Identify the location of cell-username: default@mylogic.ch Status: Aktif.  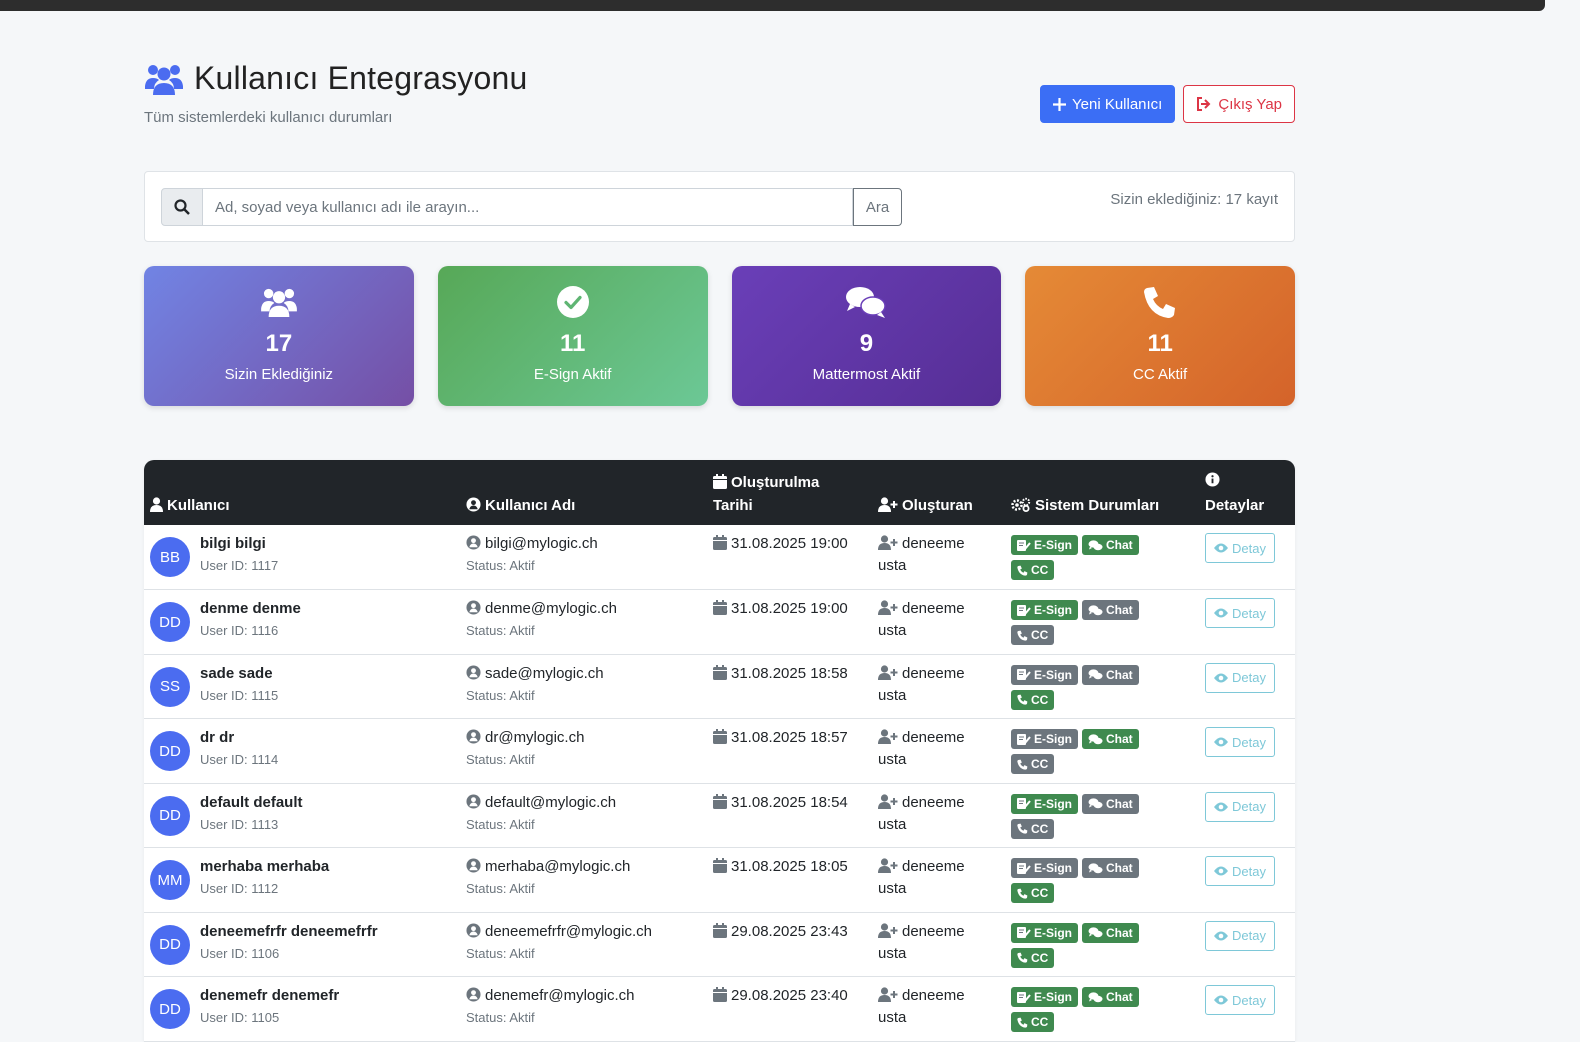
(583, 815).